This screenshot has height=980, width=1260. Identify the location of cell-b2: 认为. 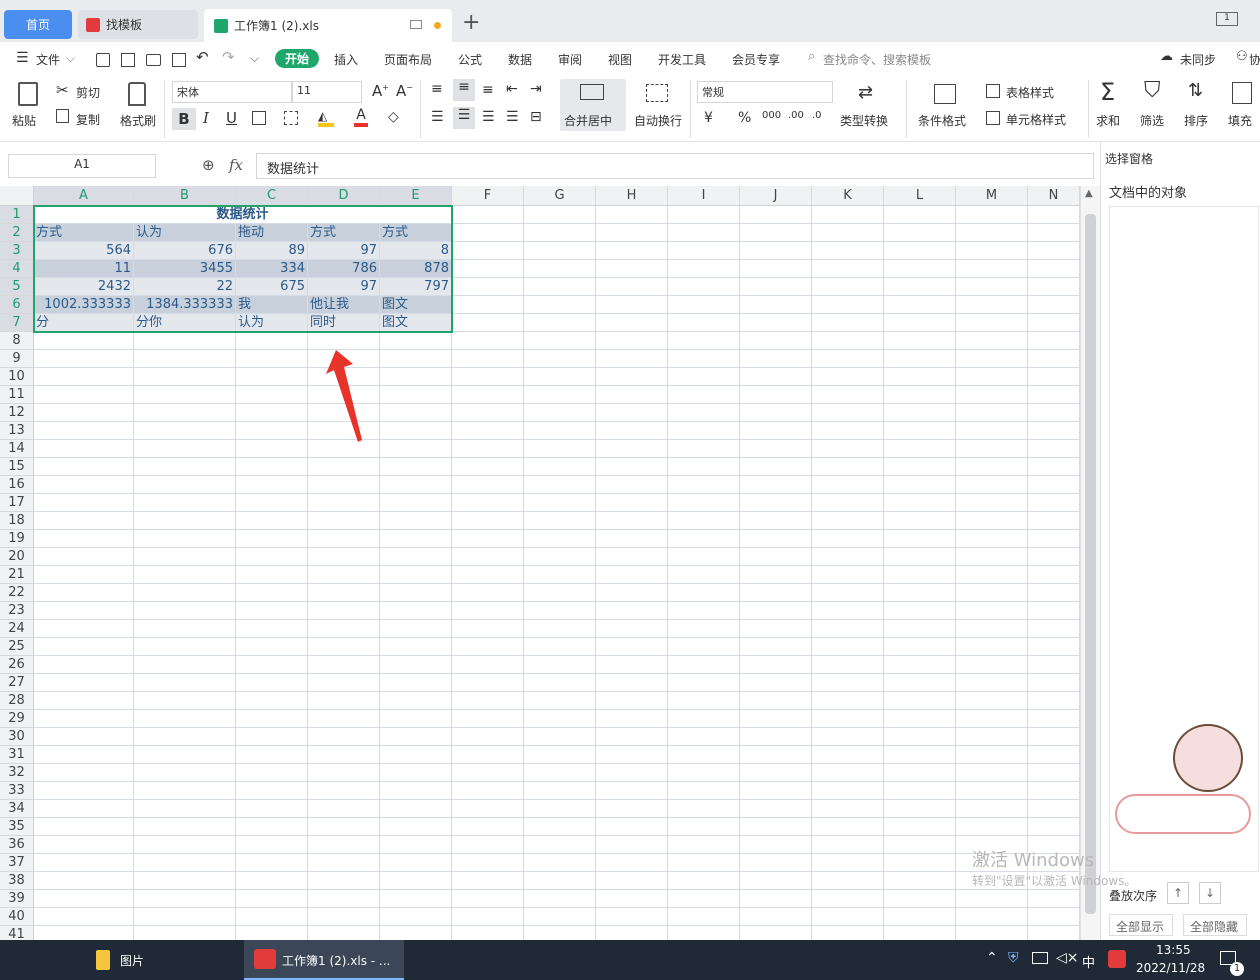
(185, 233).